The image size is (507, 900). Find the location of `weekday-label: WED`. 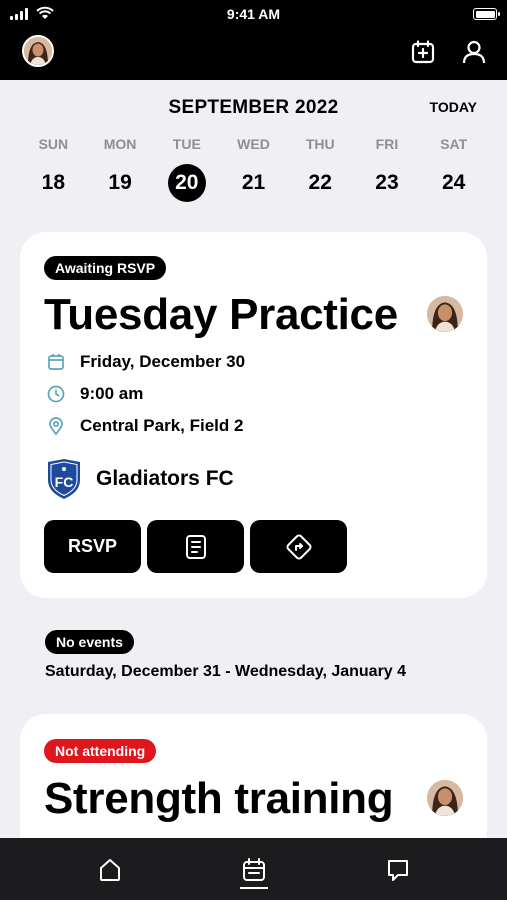

weekday-label: WED is located at coordinates (253, 144).